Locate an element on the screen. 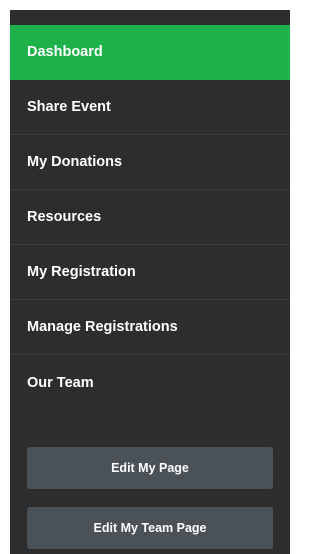 The width and height of the screenshot is (320, 554). action-buttons: Edit My Page Edit My Team Page is located at coordinates (150, 498).